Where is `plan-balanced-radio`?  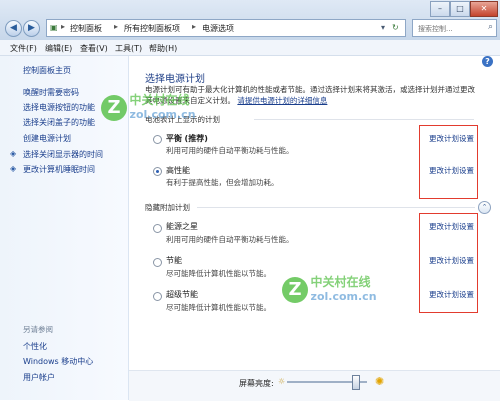 plan-balanced-radio is located at coordinates (157, 139).